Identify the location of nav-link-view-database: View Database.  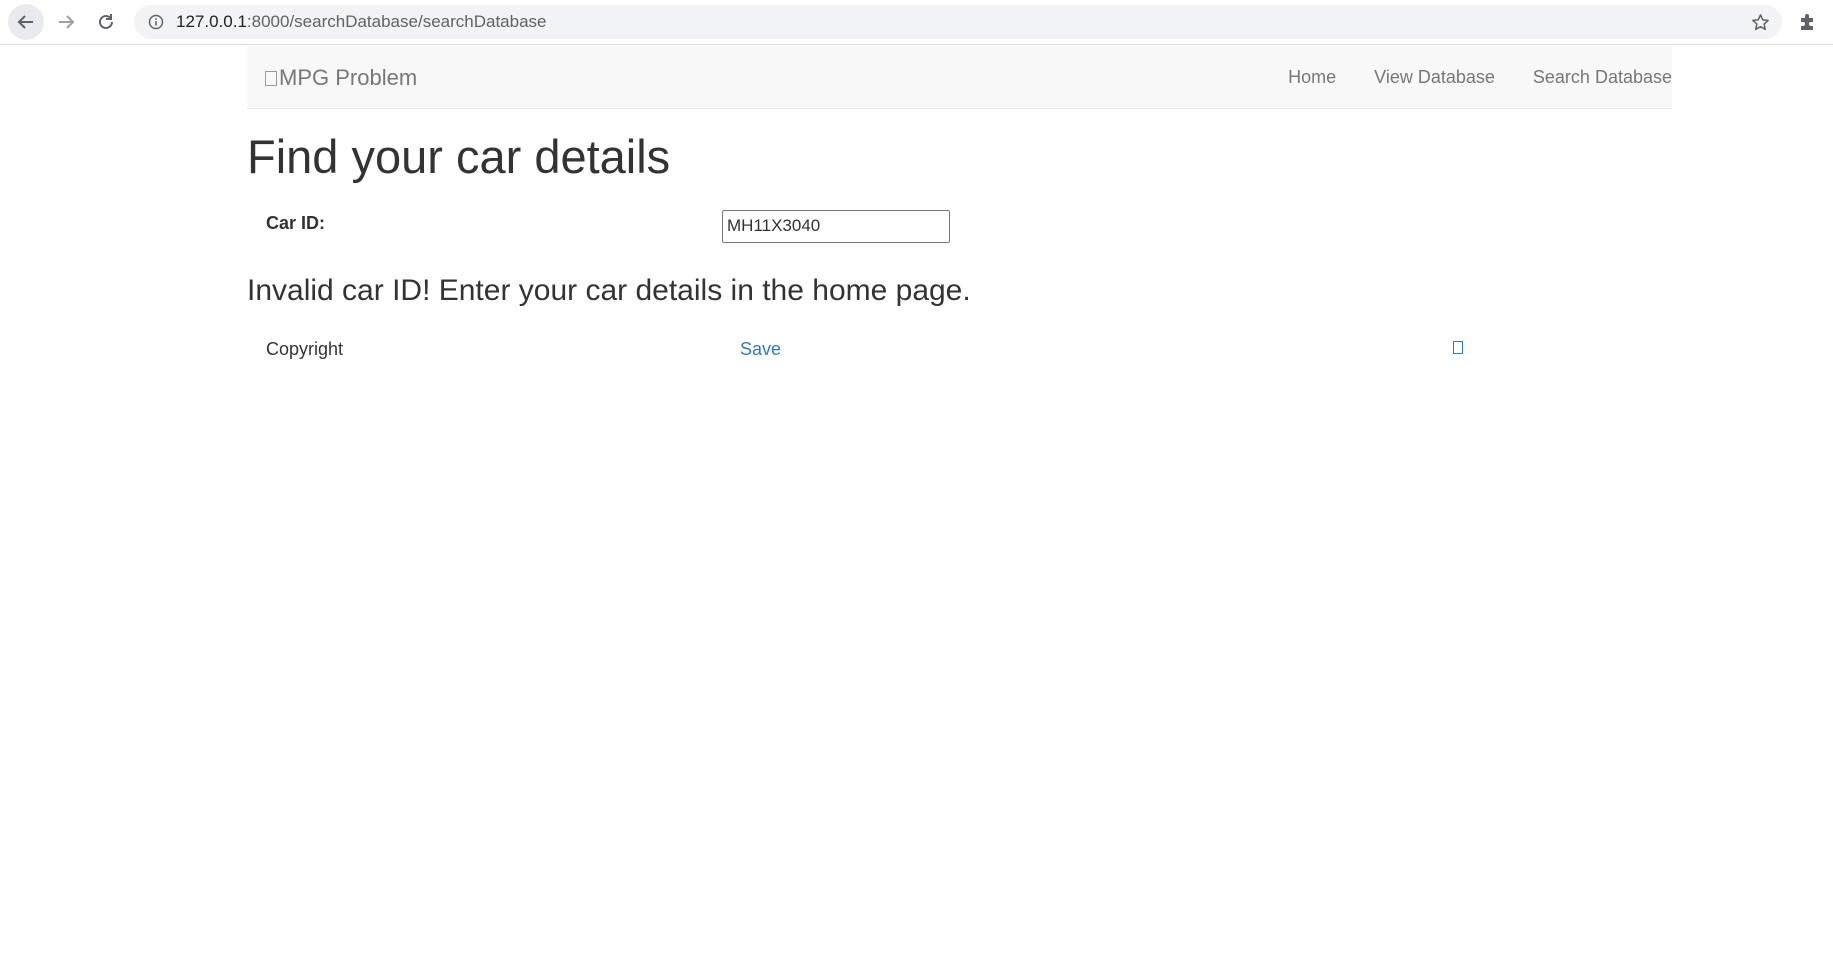
(1434, 77).